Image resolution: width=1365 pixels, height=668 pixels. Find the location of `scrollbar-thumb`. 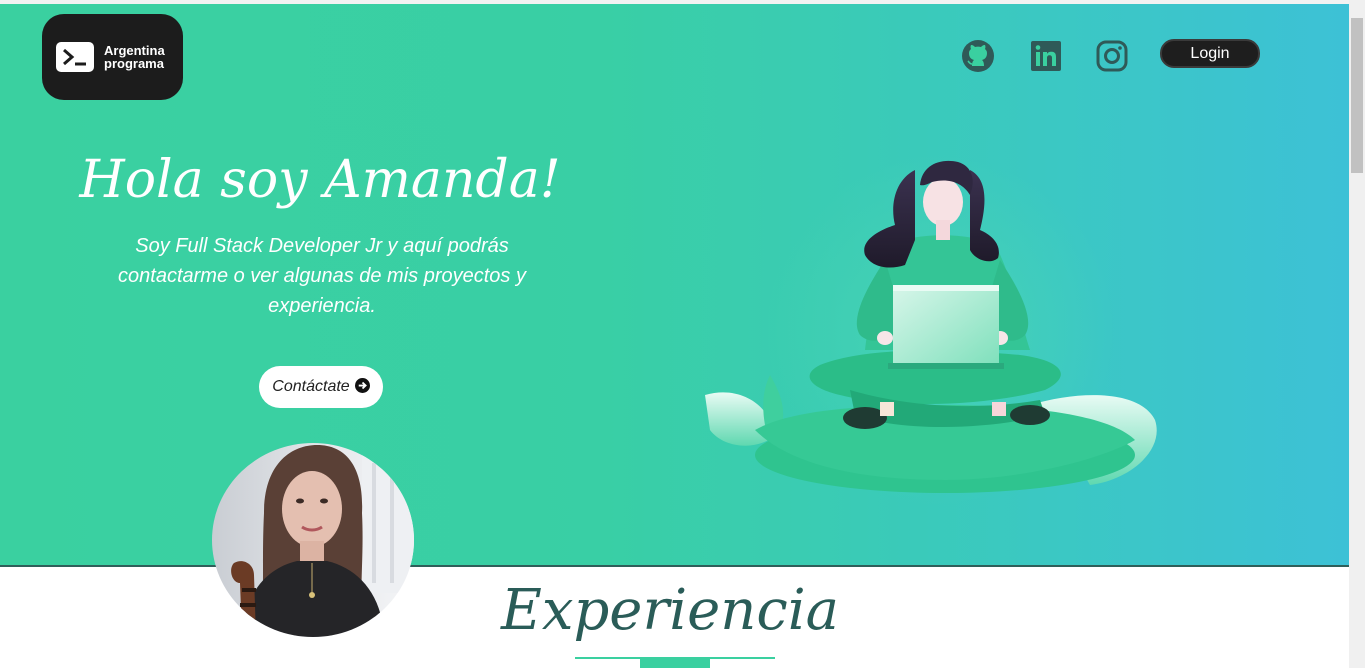

scrollbar-thumb is located at coordinates (1357, 95).